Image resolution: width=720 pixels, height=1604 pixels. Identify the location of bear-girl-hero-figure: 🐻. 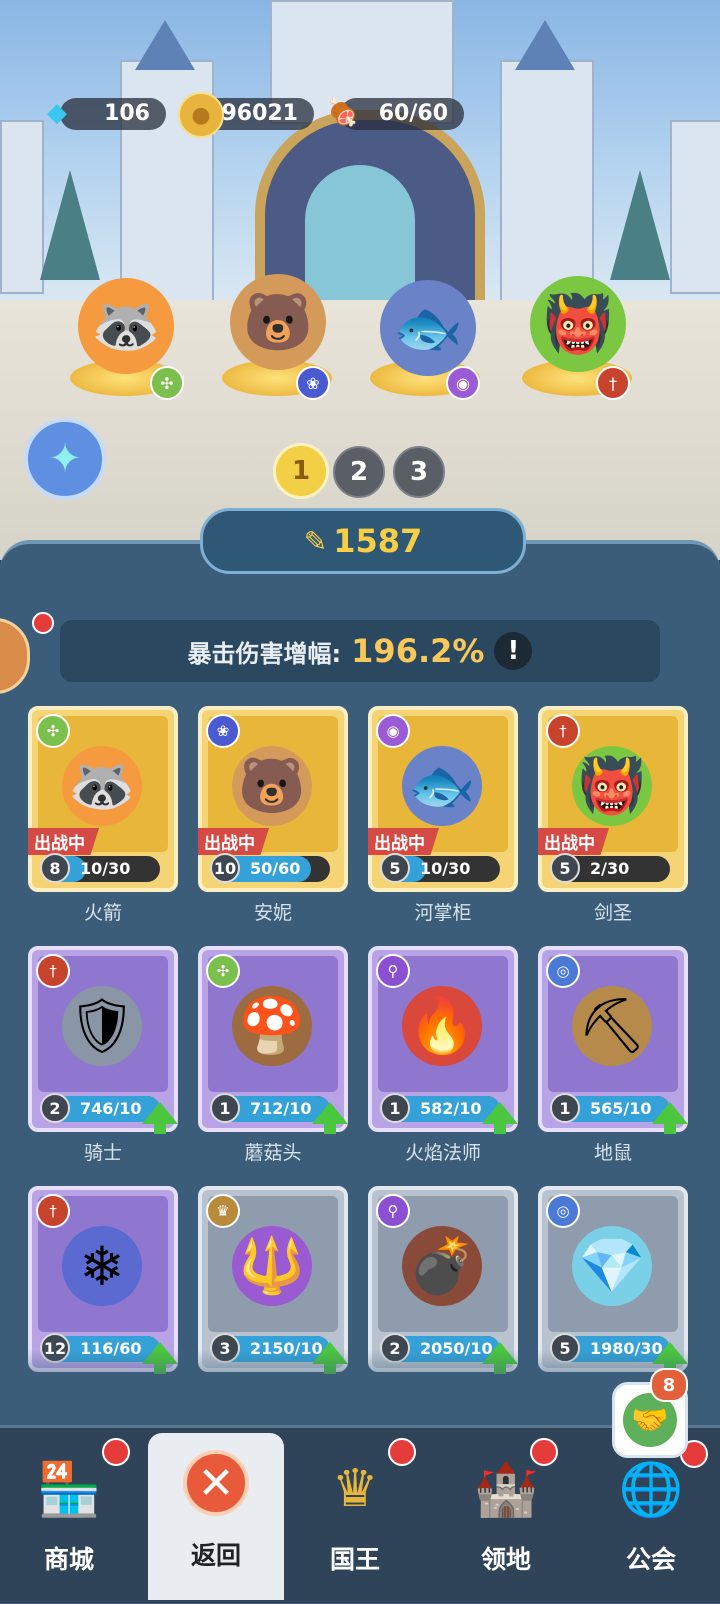
(278, 322).